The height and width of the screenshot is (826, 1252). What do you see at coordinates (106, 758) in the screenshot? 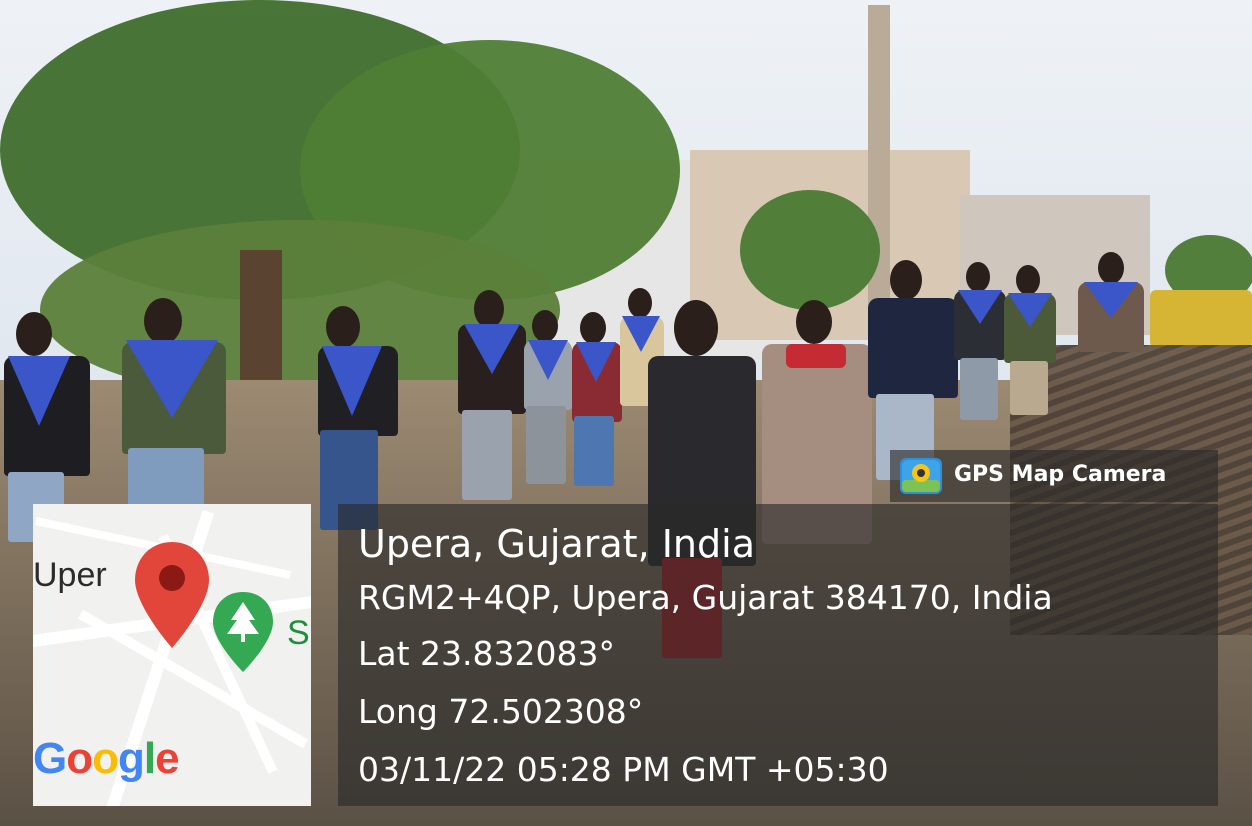
I see `google-logo: Google` at bounding box center [106, 758].